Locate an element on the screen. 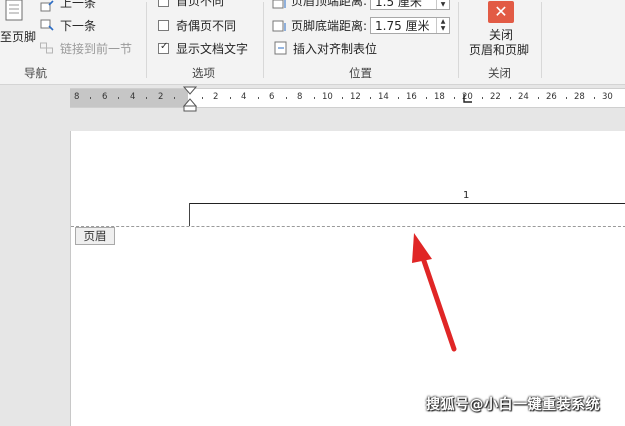  ruler-margin-area is located at coordinates (129, 98).